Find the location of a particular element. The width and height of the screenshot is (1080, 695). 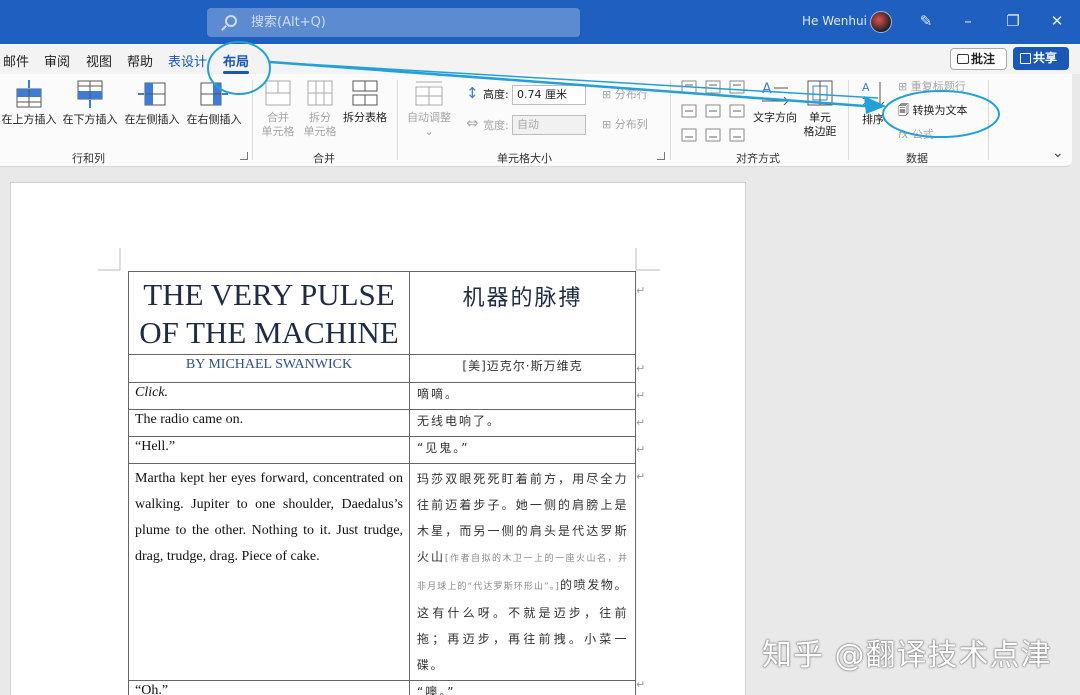

table-cell: 无线电响了。 is located at coordinates (522, 423).